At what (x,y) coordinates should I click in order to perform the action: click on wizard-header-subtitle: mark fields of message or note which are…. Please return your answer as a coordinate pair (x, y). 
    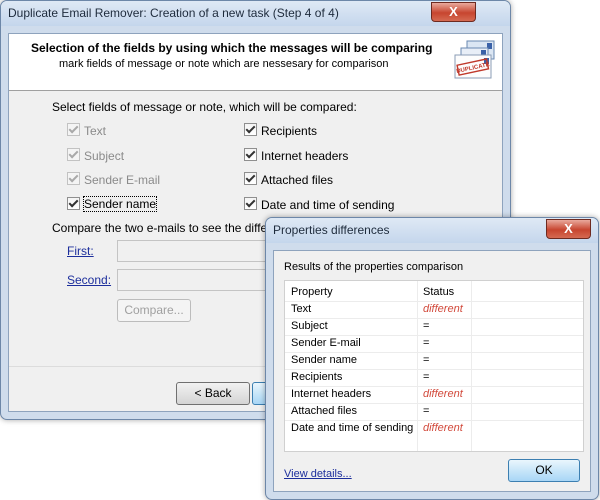
    Looking at the image, I should click on (224, 64).